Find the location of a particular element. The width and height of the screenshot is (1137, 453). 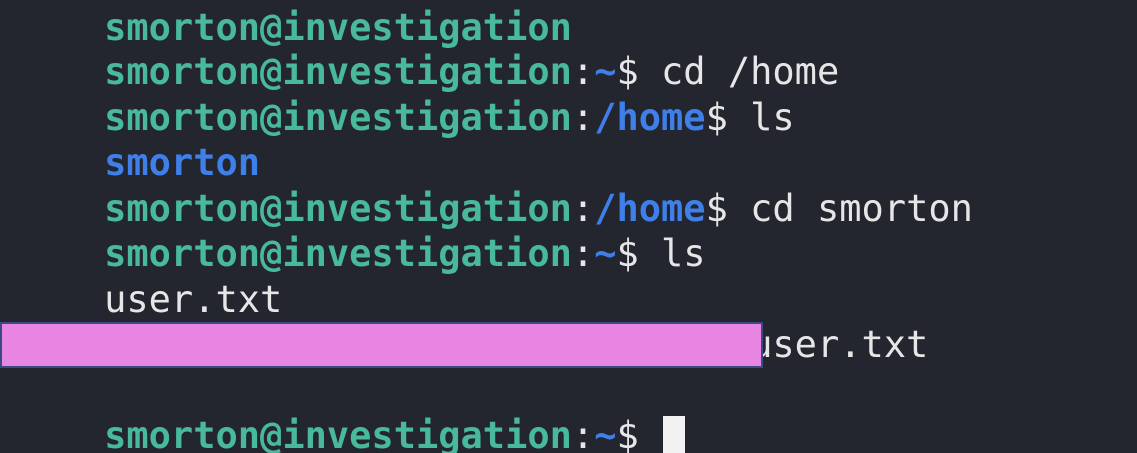

command-input is located at coordinates (650, 433).